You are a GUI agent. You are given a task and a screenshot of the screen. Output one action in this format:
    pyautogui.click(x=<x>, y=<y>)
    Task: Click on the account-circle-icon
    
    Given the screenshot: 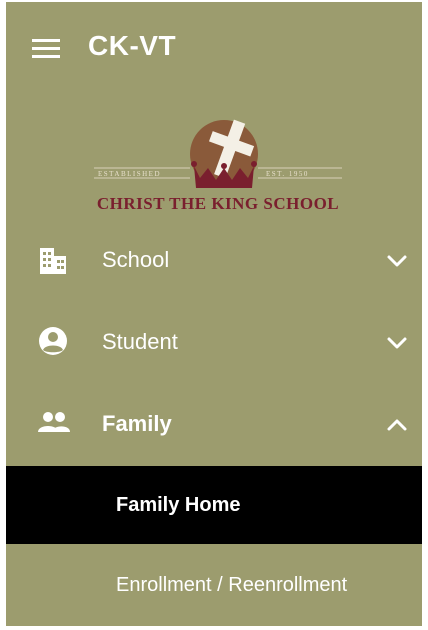 What is the action you would take?
    pyautogui.click(x=53, y=341)
    